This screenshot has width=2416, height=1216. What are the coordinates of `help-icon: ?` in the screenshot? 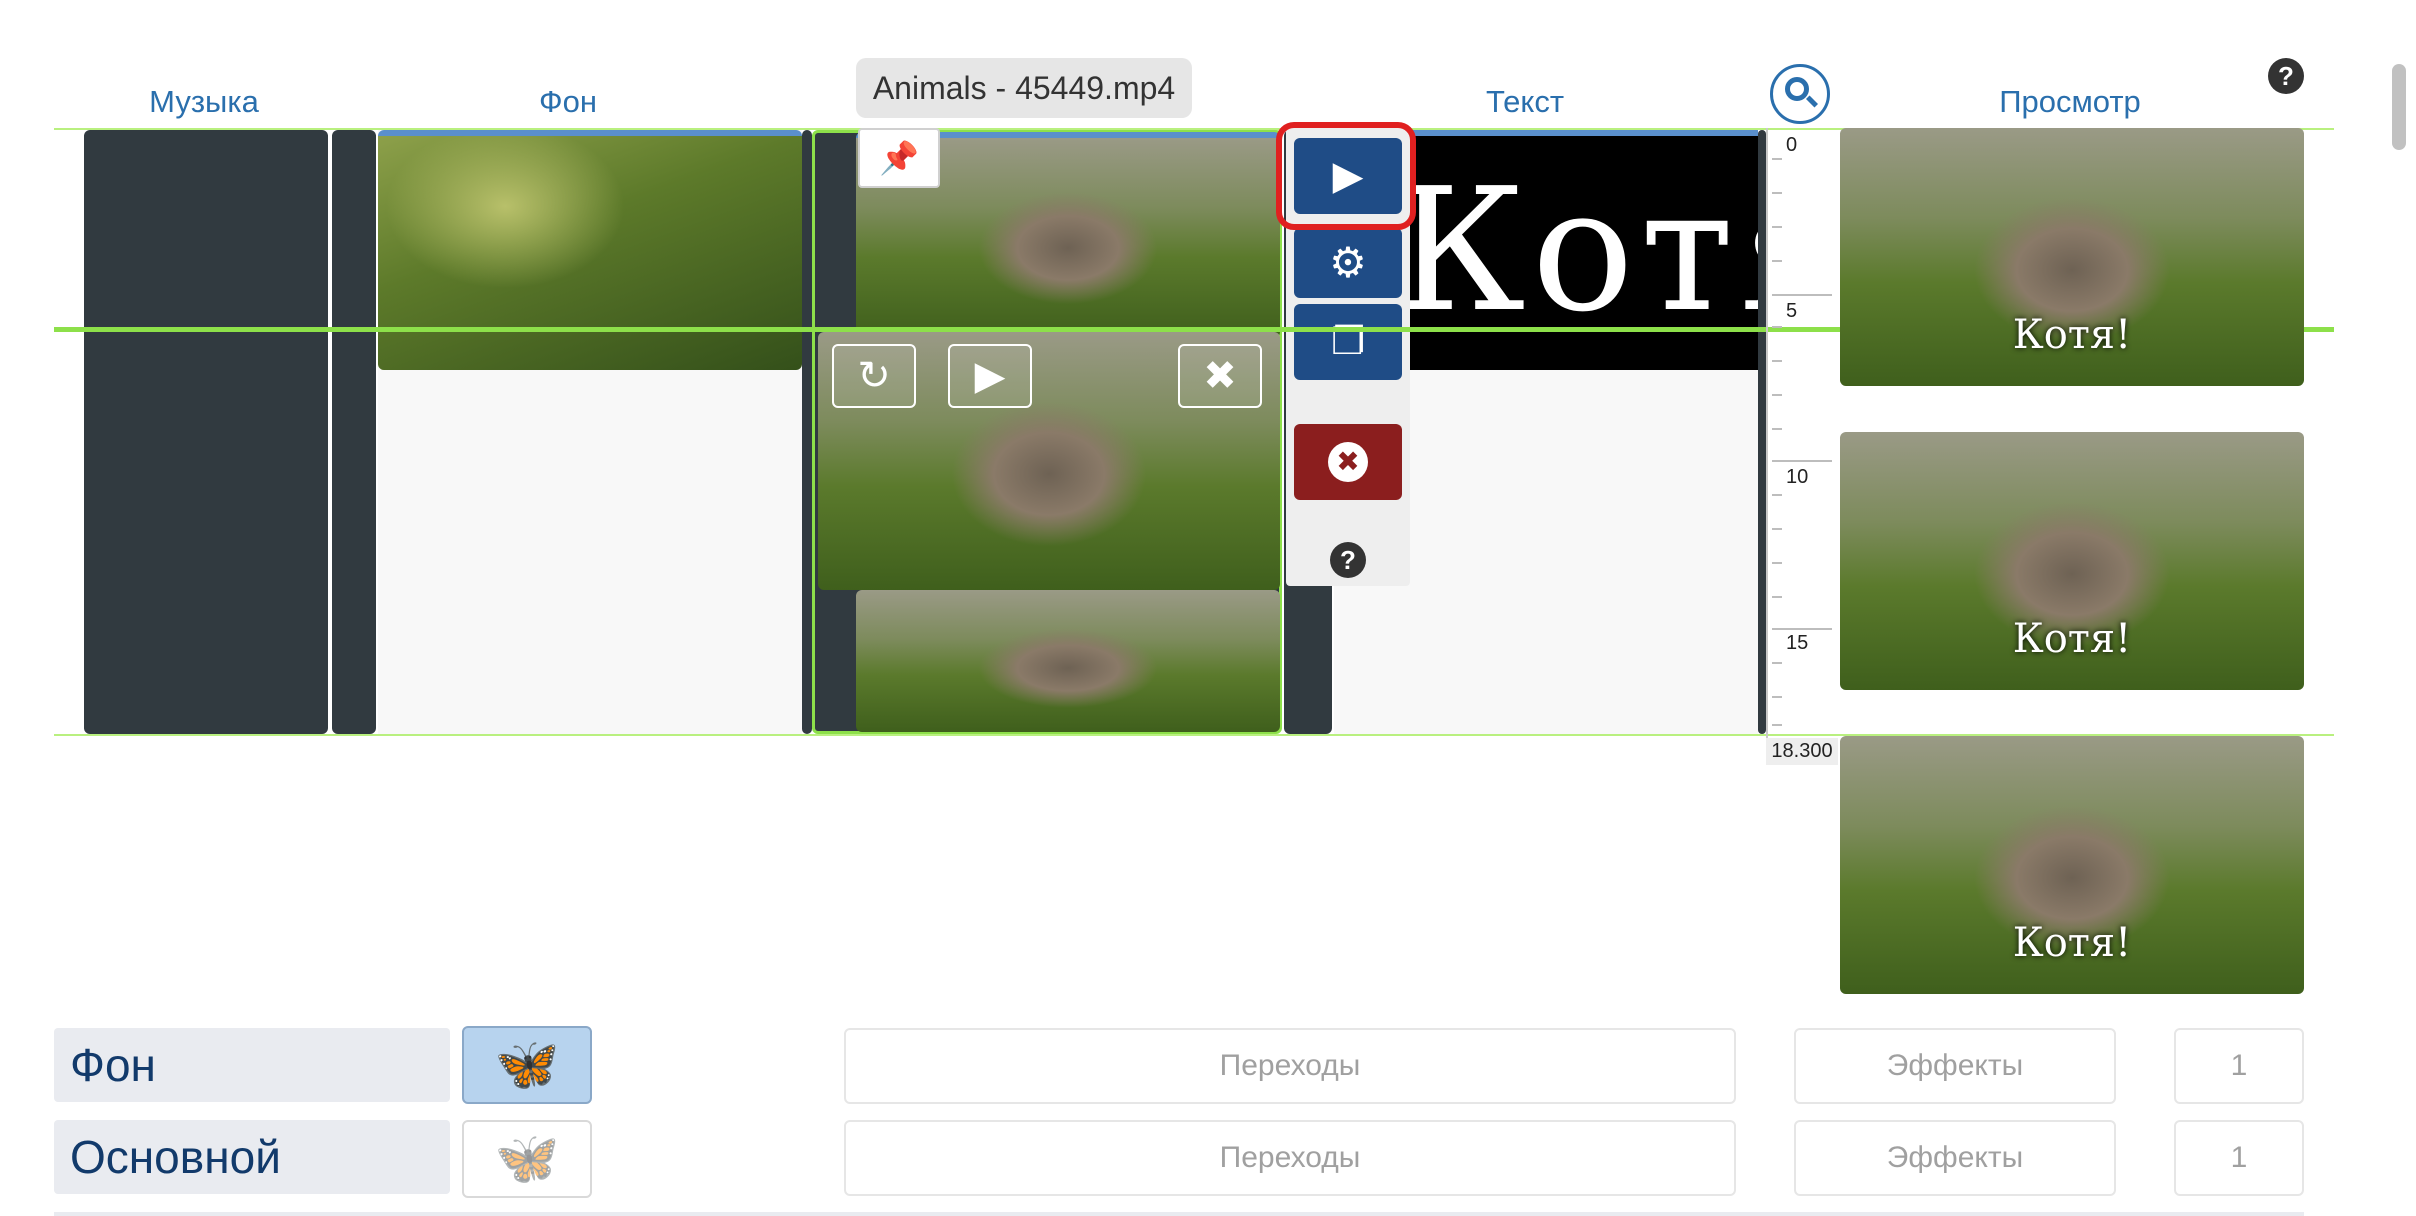 It's located at (2286, 76).